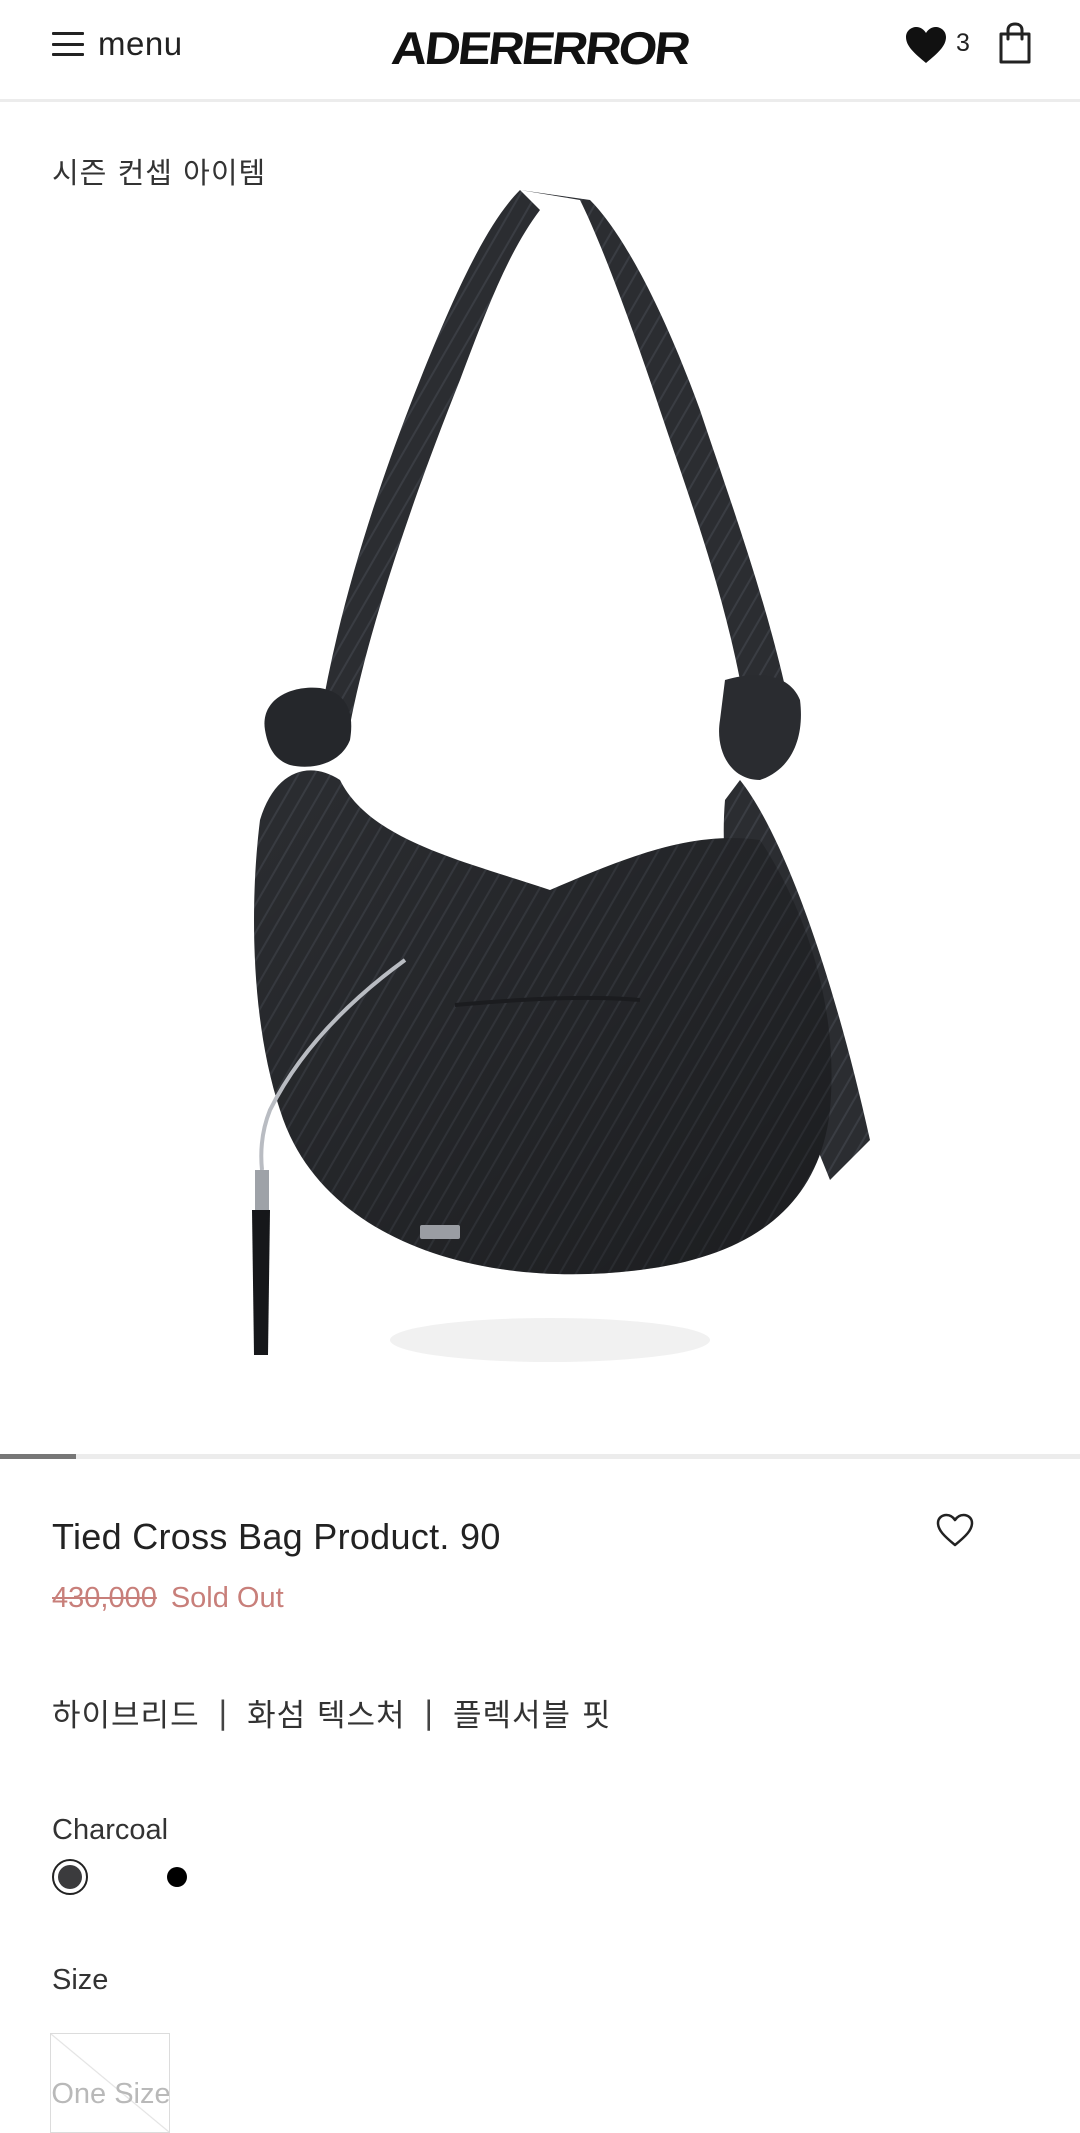 Image resolution: width=1080 pixels, height=2133 pixels. What do you see at coordinates (126, 1716) in the screenshot?
I see `feature-tag: 하이브리드` at bounding box center [126, 1716].